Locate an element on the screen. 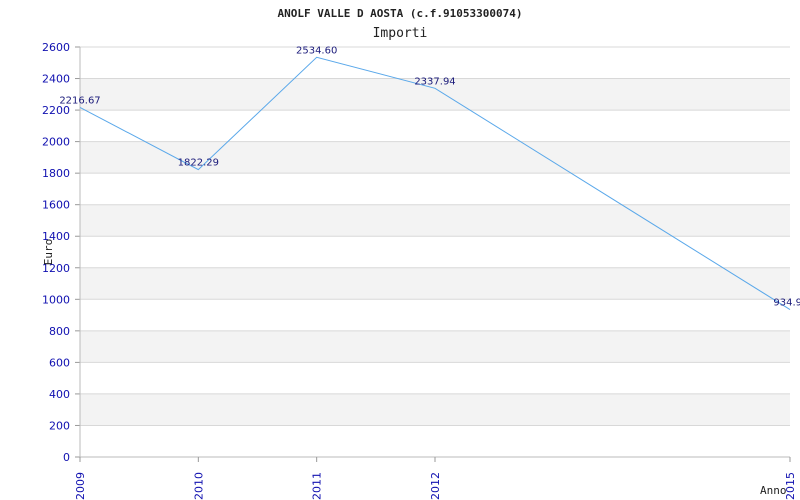  data-label: 934.9 is located at coordinates (786, 303).